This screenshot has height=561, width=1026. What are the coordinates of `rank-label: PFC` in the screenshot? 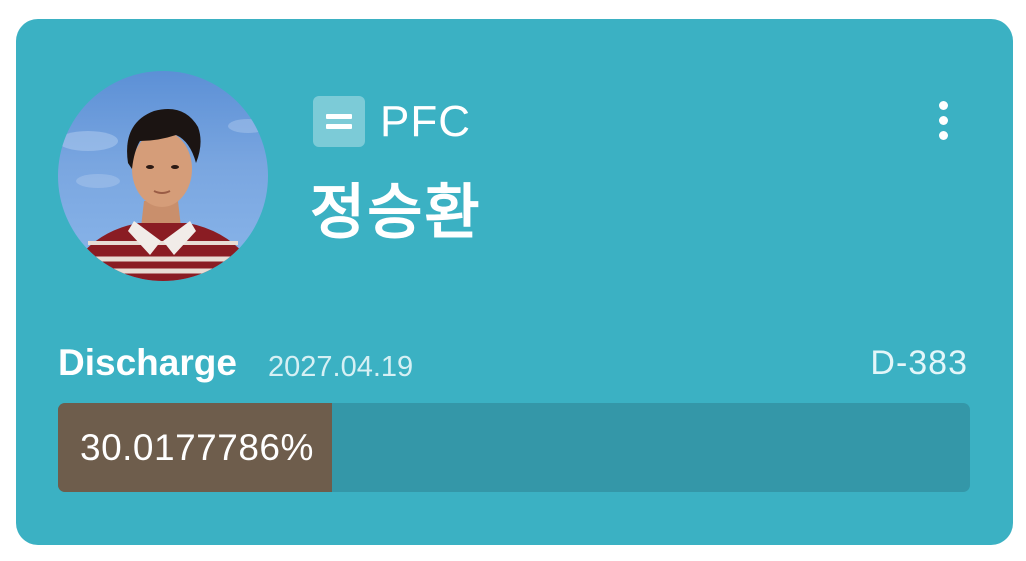 It's located at (425, 121).